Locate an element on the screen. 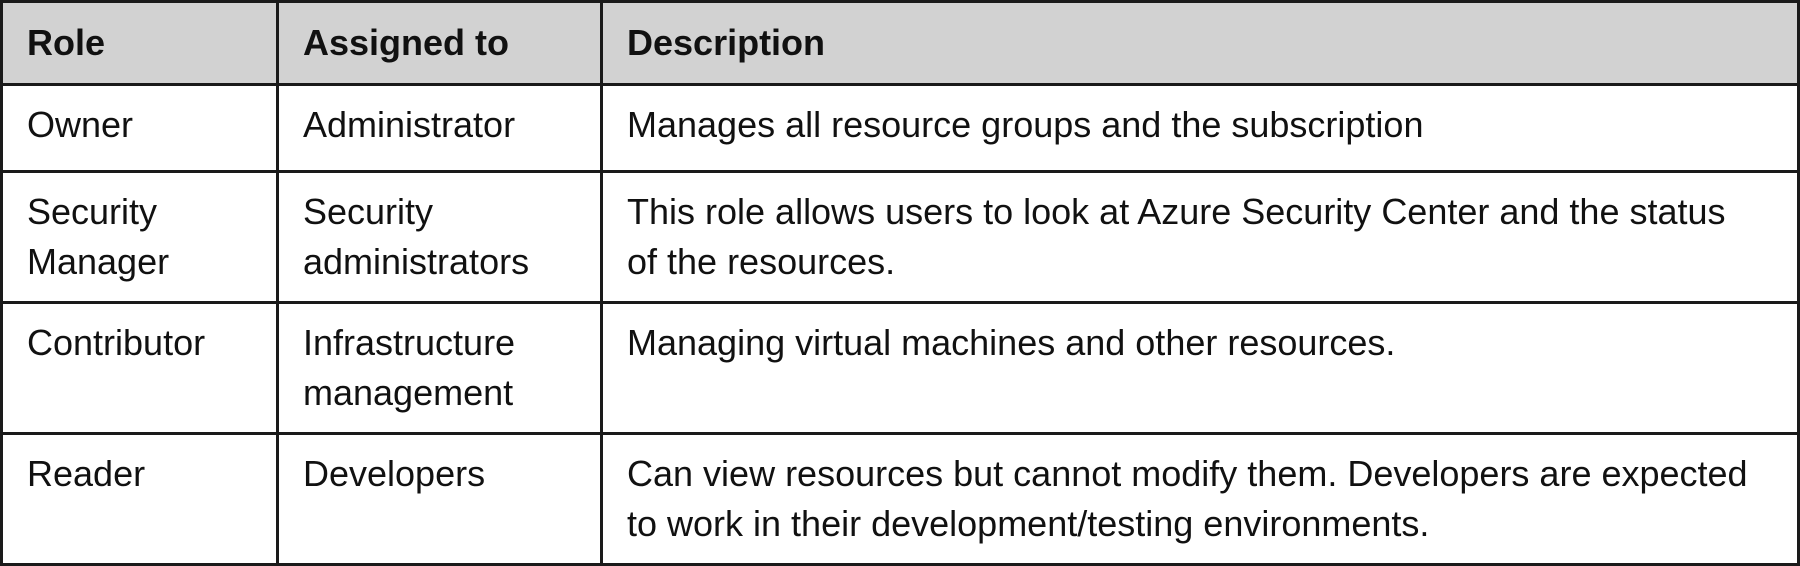  cell-assigned-to: Security administrators is located at coordinates (439, 237).